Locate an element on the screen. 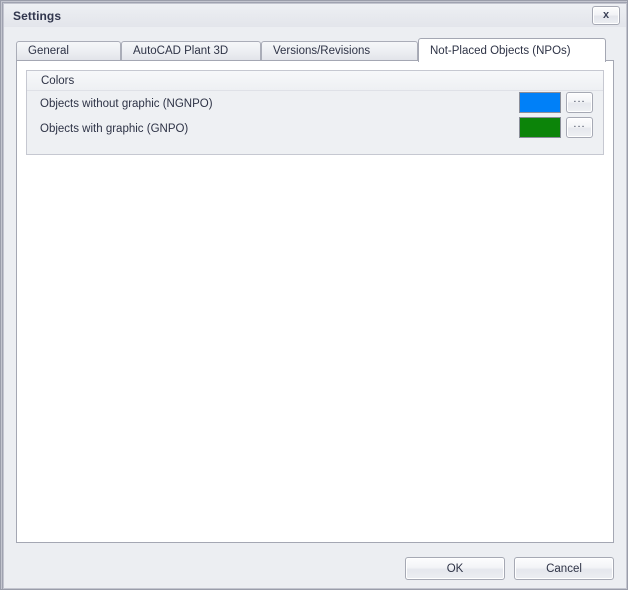 This screenshot has height=590, width=628. tab-autocad-plant-3d: AutoCAD Plant 3D is located at coordinates (191, 50).